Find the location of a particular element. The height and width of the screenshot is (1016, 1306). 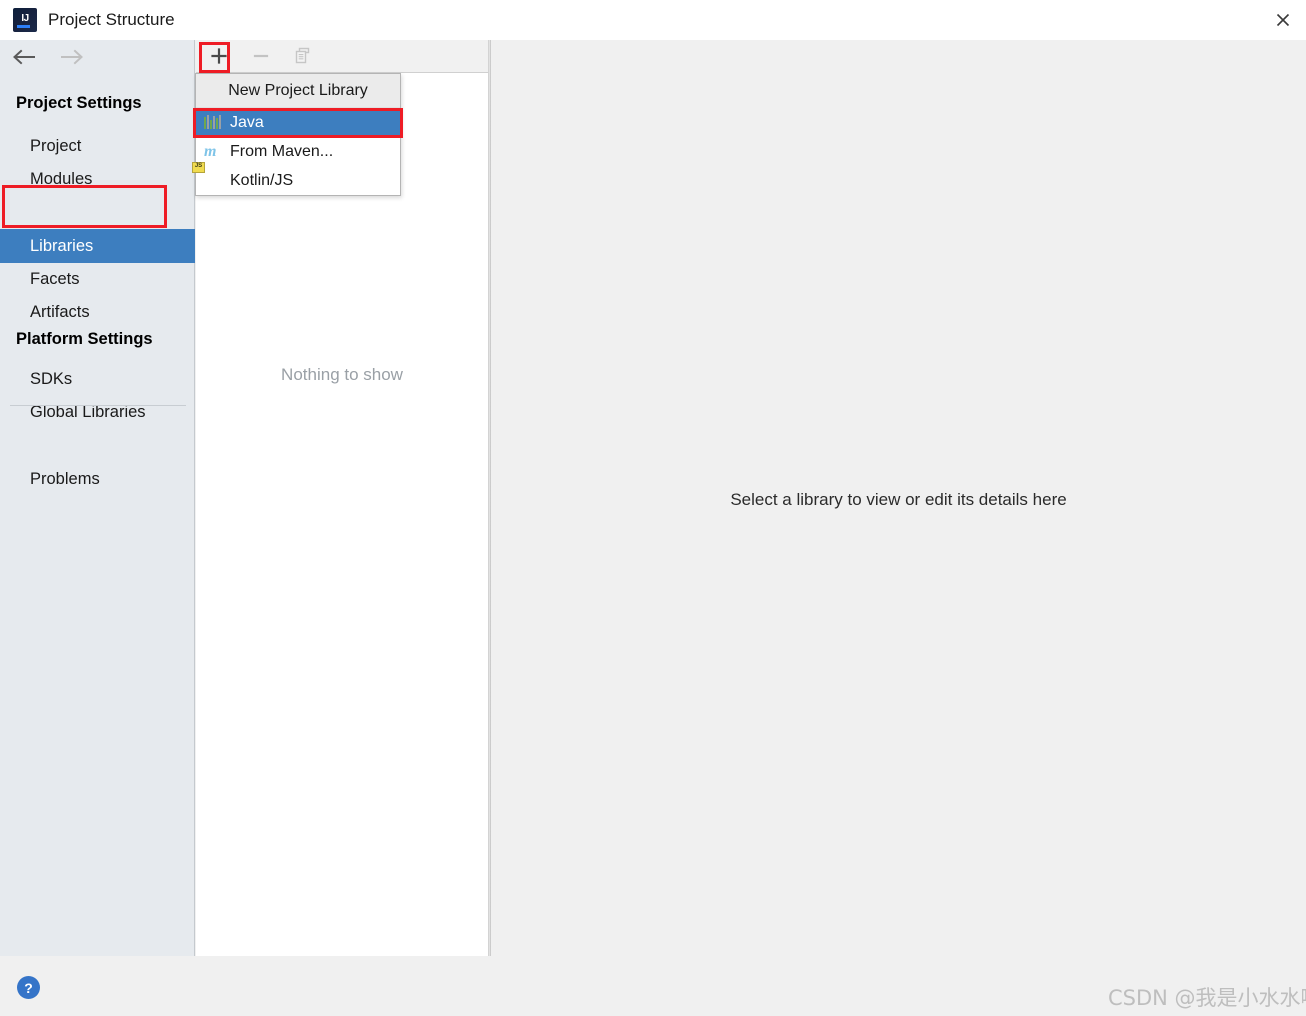

intellij-idea-icon: IJ is located at coordinates (25, 20).